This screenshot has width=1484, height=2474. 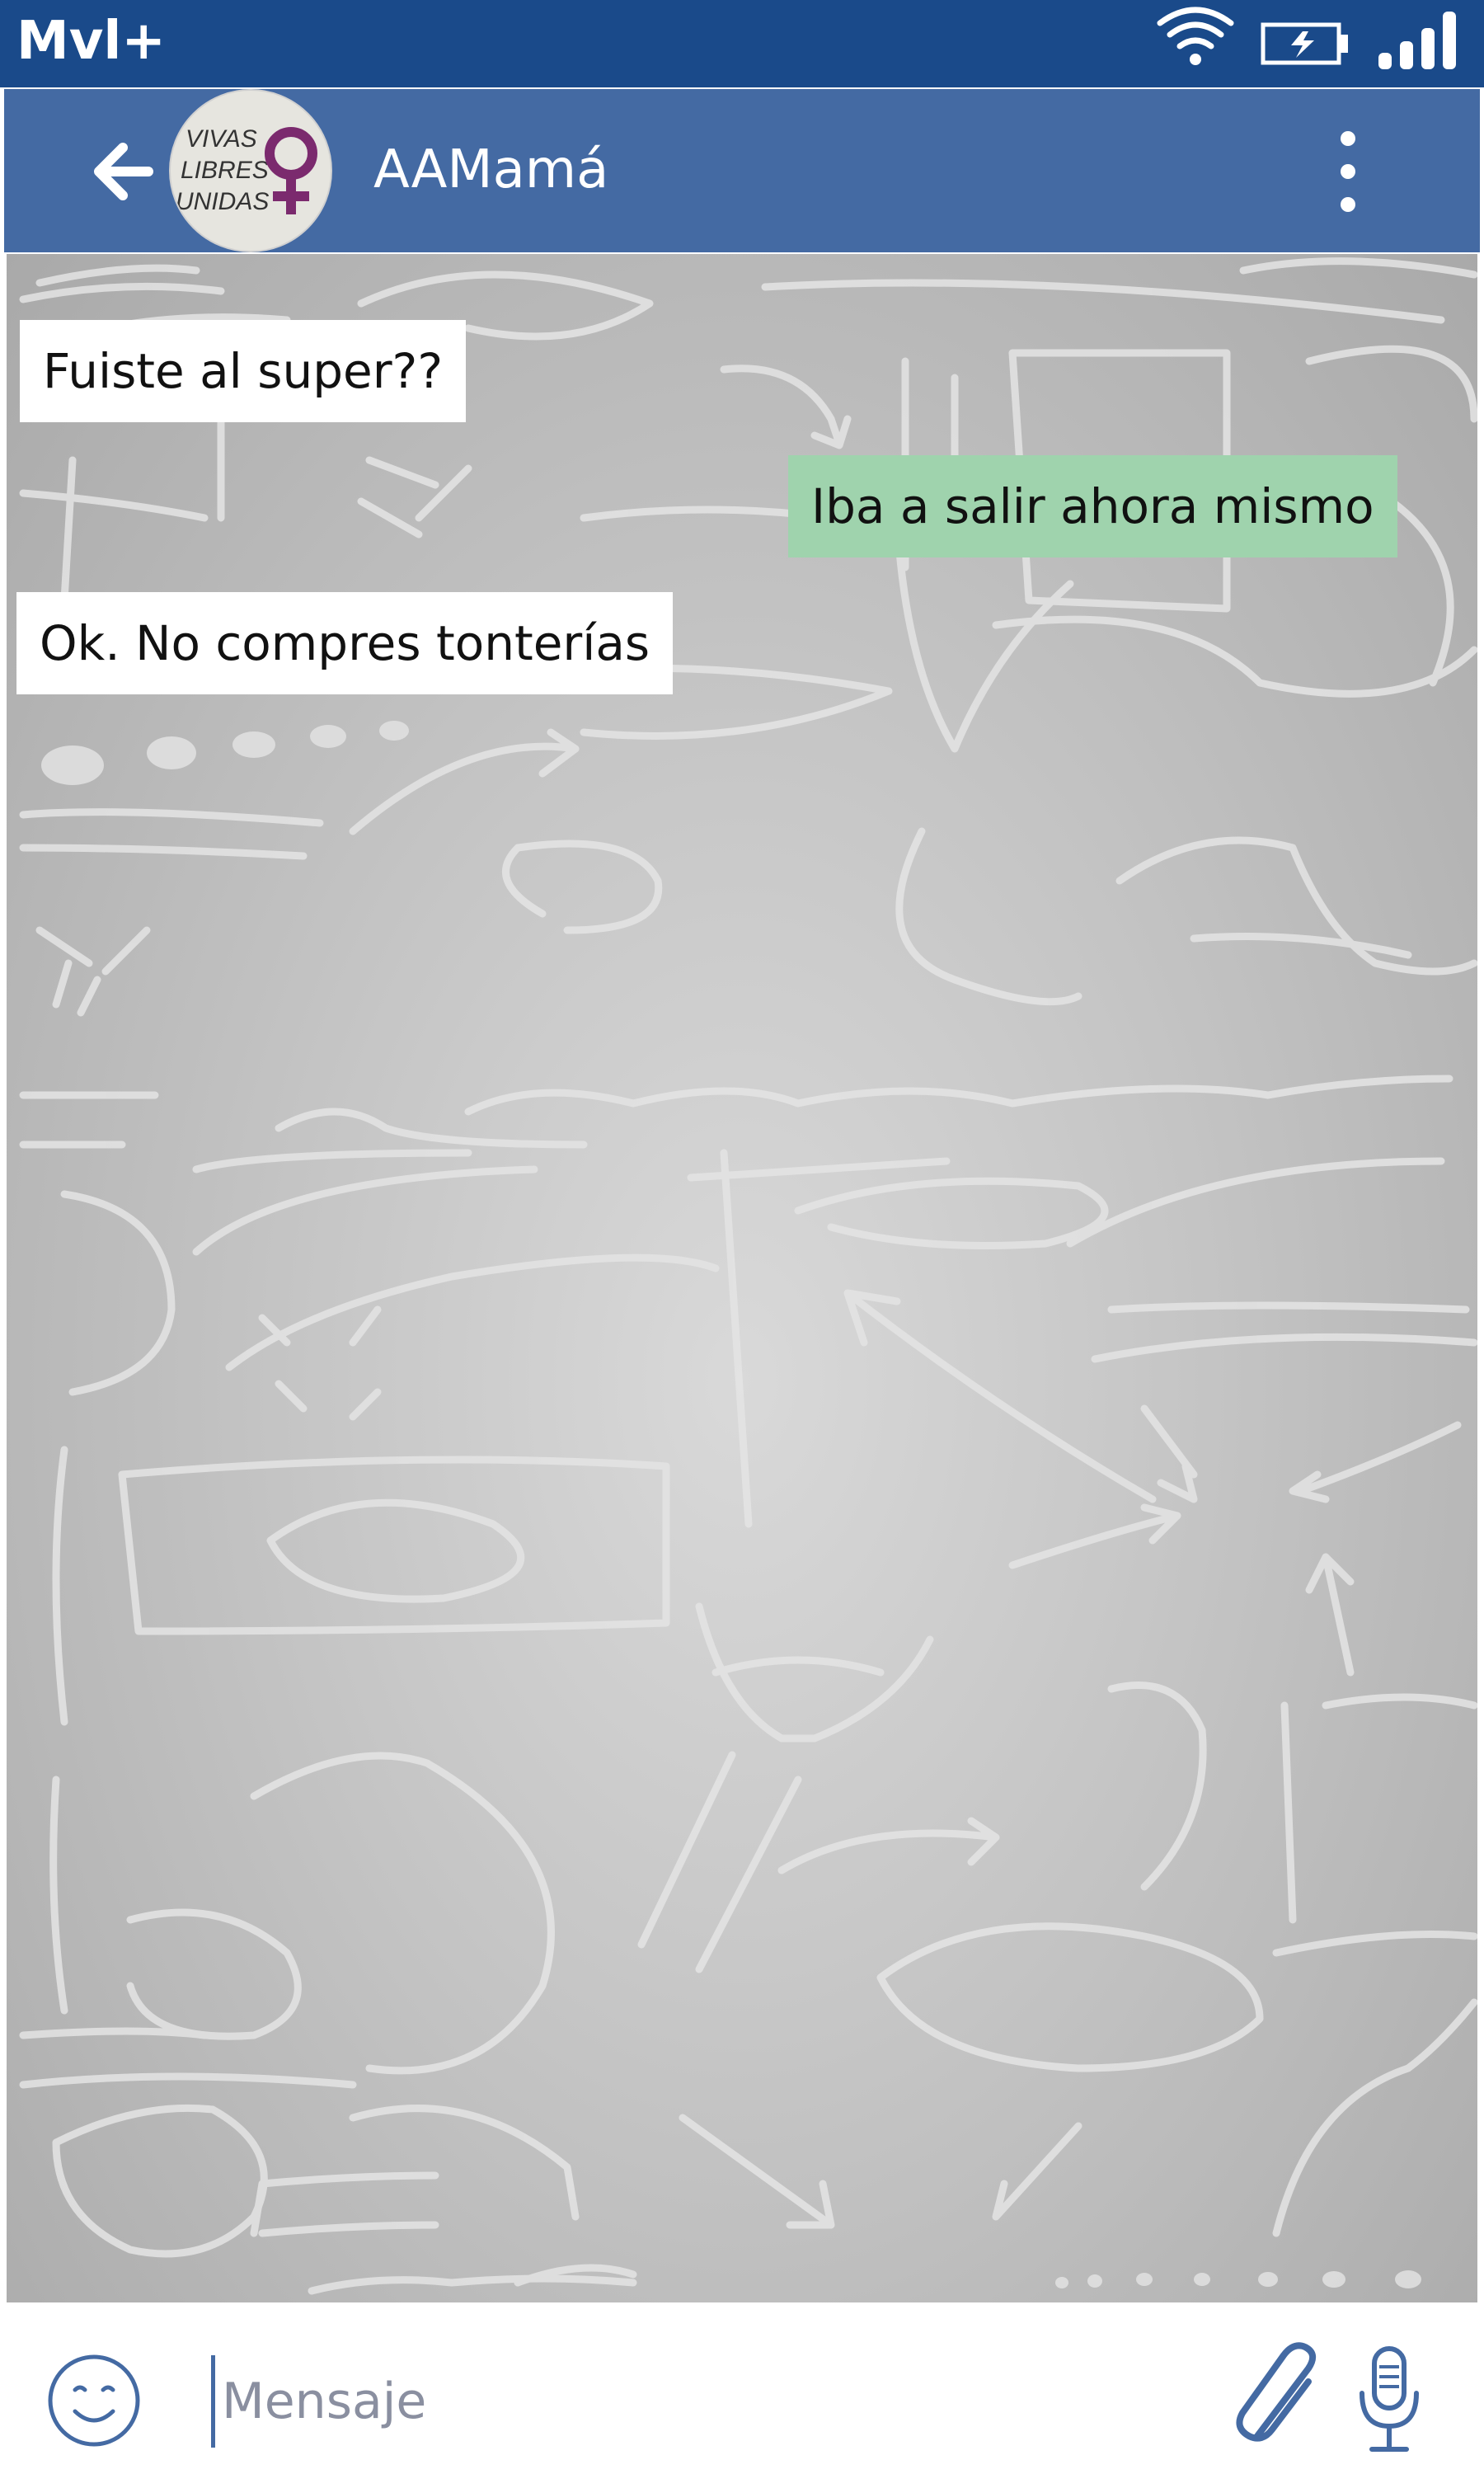 What do you see at coordinates (291, 170) in the screenshot?
I see `female-symbol-icon` at bounding box center [291, 170].